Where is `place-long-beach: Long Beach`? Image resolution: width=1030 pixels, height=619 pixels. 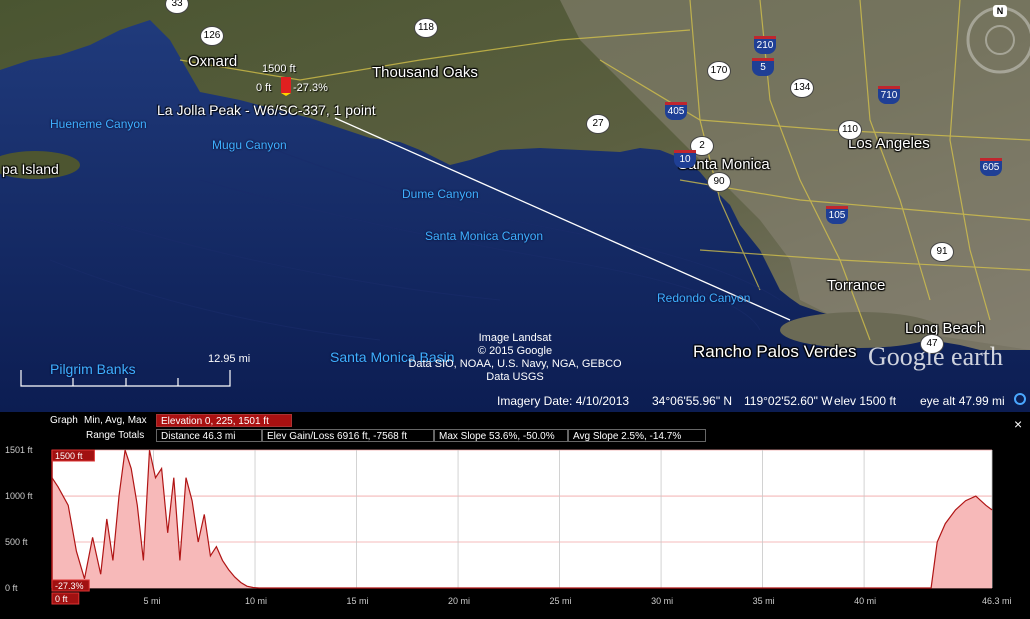 place-long-beach: Long Beach is located at coordinates (945, 328).